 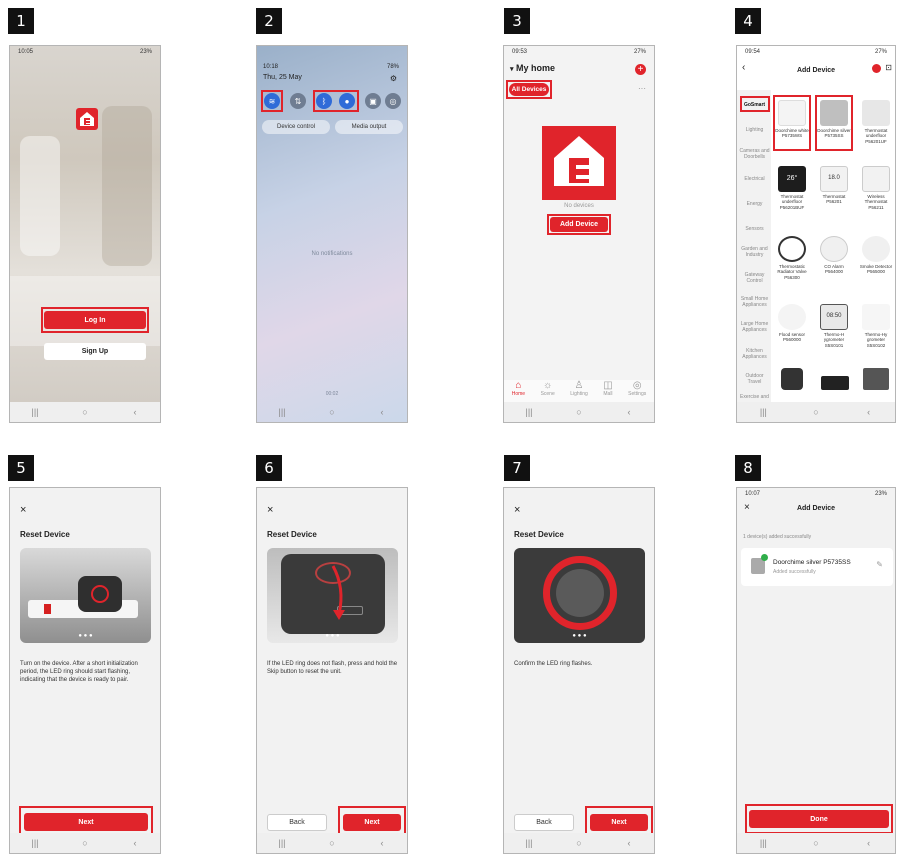 What do you see at coordinates (792, 188) in the screenshot?
I see `device-thermostat-buf: 26° Thermostat underfloor P56201BUF` at bounding box center [792, 188].